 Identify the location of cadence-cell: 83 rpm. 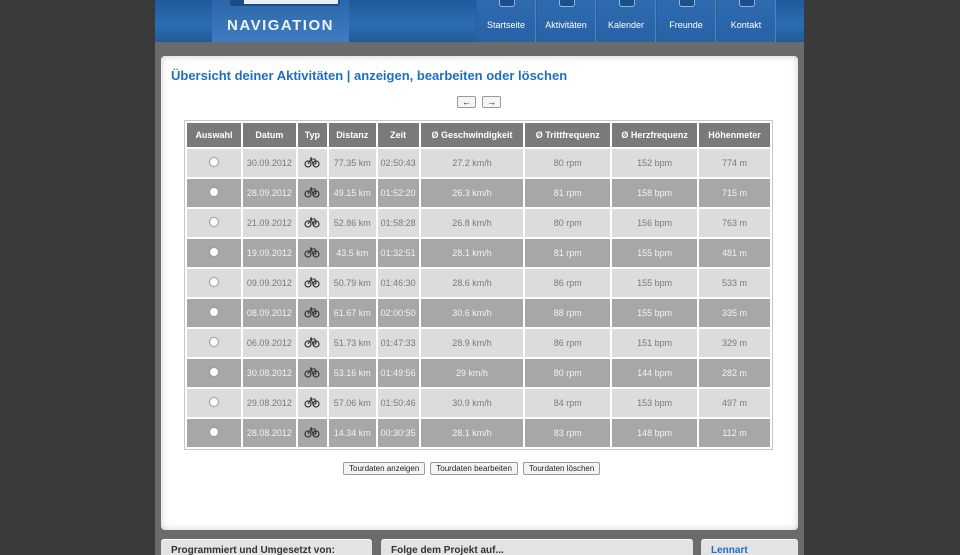
(568, 433).